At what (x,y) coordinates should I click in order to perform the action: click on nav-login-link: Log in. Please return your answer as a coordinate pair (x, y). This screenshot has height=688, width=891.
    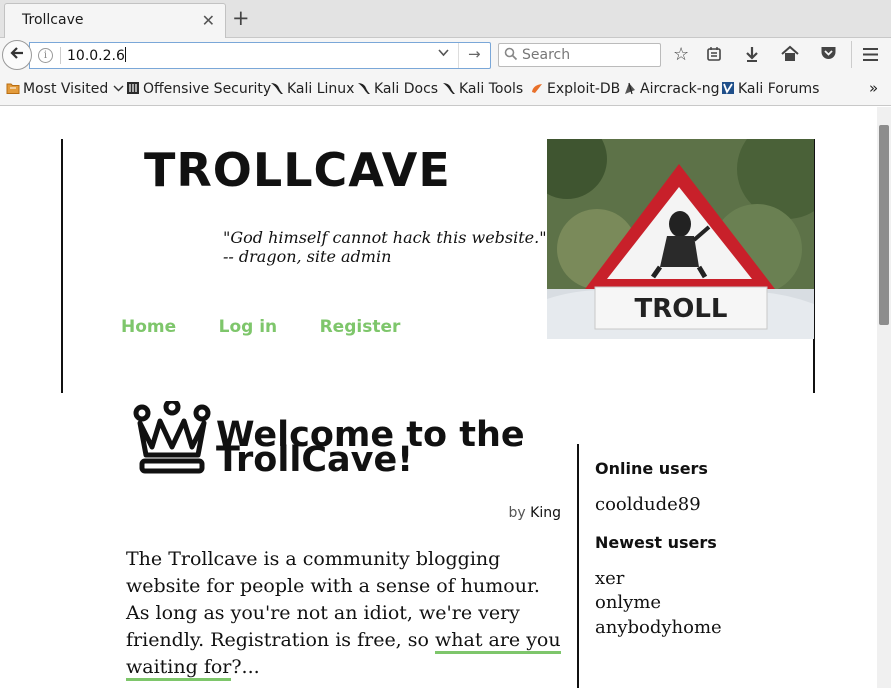
    Looking at the image, I should click on (248, 327).